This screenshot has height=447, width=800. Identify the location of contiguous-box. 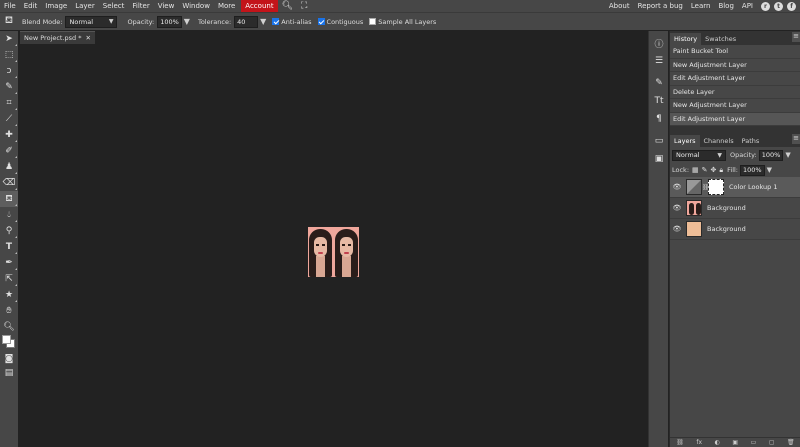
(321, 21).